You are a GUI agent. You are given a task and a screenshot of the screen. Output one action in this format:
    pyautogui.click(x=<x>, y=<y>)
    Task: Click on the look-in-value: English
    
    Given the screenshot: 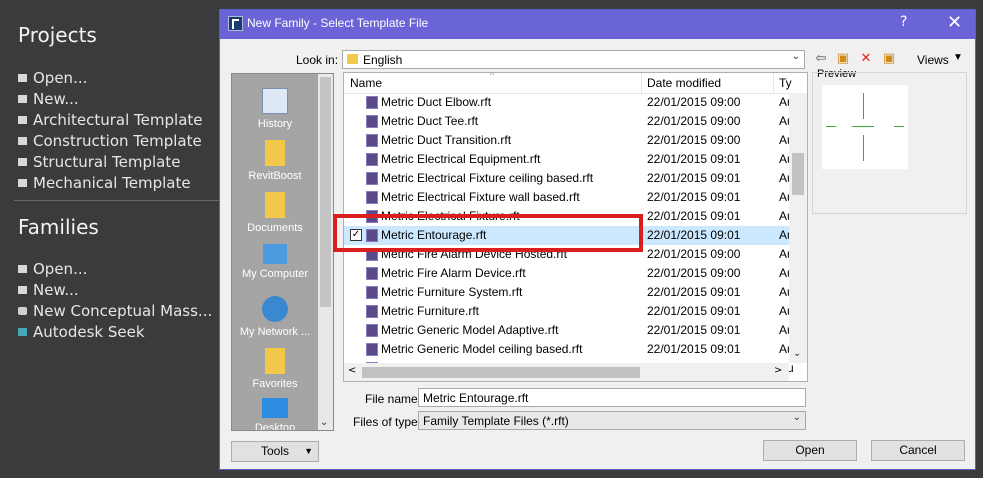 What is the action you would take?
    pyautogui.click(x=383, y=60)
    